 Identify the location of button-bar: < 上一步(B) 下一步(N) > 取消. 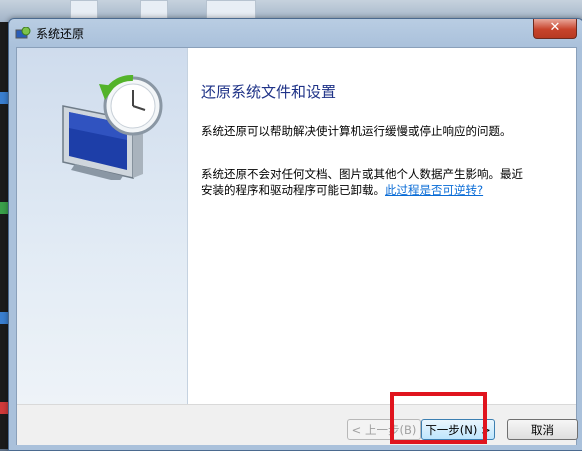
(297, 424).